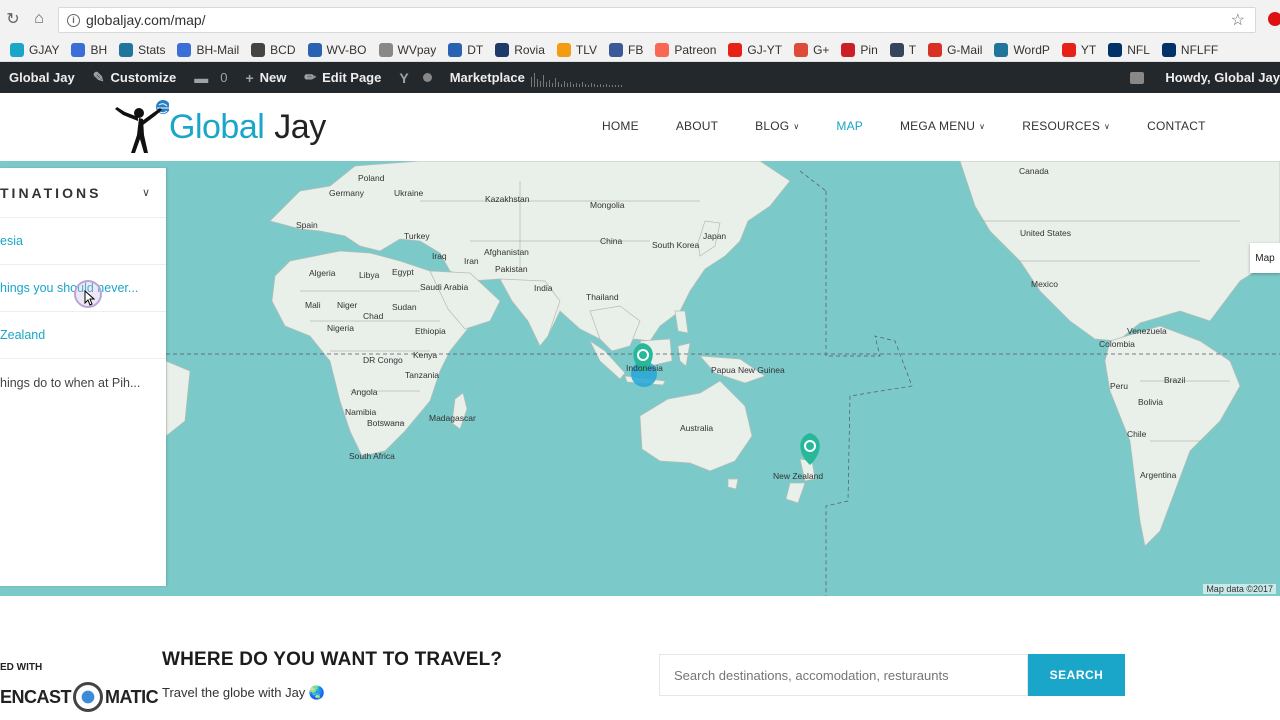 This screenshot has height=720, width=1280. I want to click on nav-item-resources: RESOURCES ∨, so click(1066, 126).